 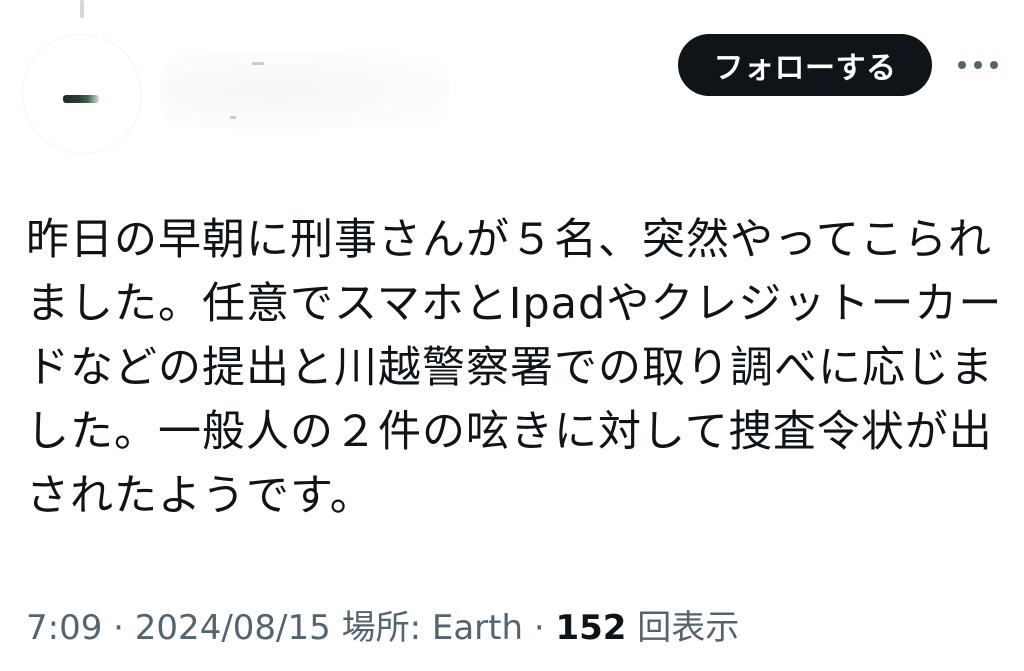 What do you see at coordinates (305, 91) in the screenshot?
I see `author-identity-redacted` at bounding box center [305, 91].